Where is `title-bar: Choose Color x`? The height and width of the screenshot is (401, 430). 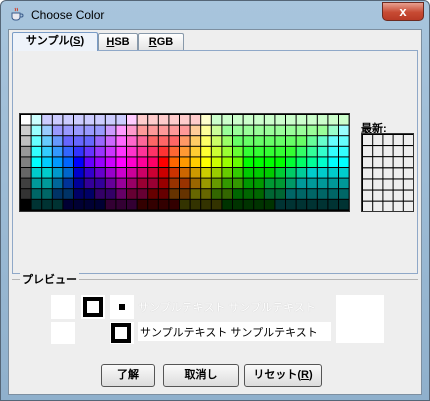 title-bar: Choose Color x is located at coordinates (215, 15).